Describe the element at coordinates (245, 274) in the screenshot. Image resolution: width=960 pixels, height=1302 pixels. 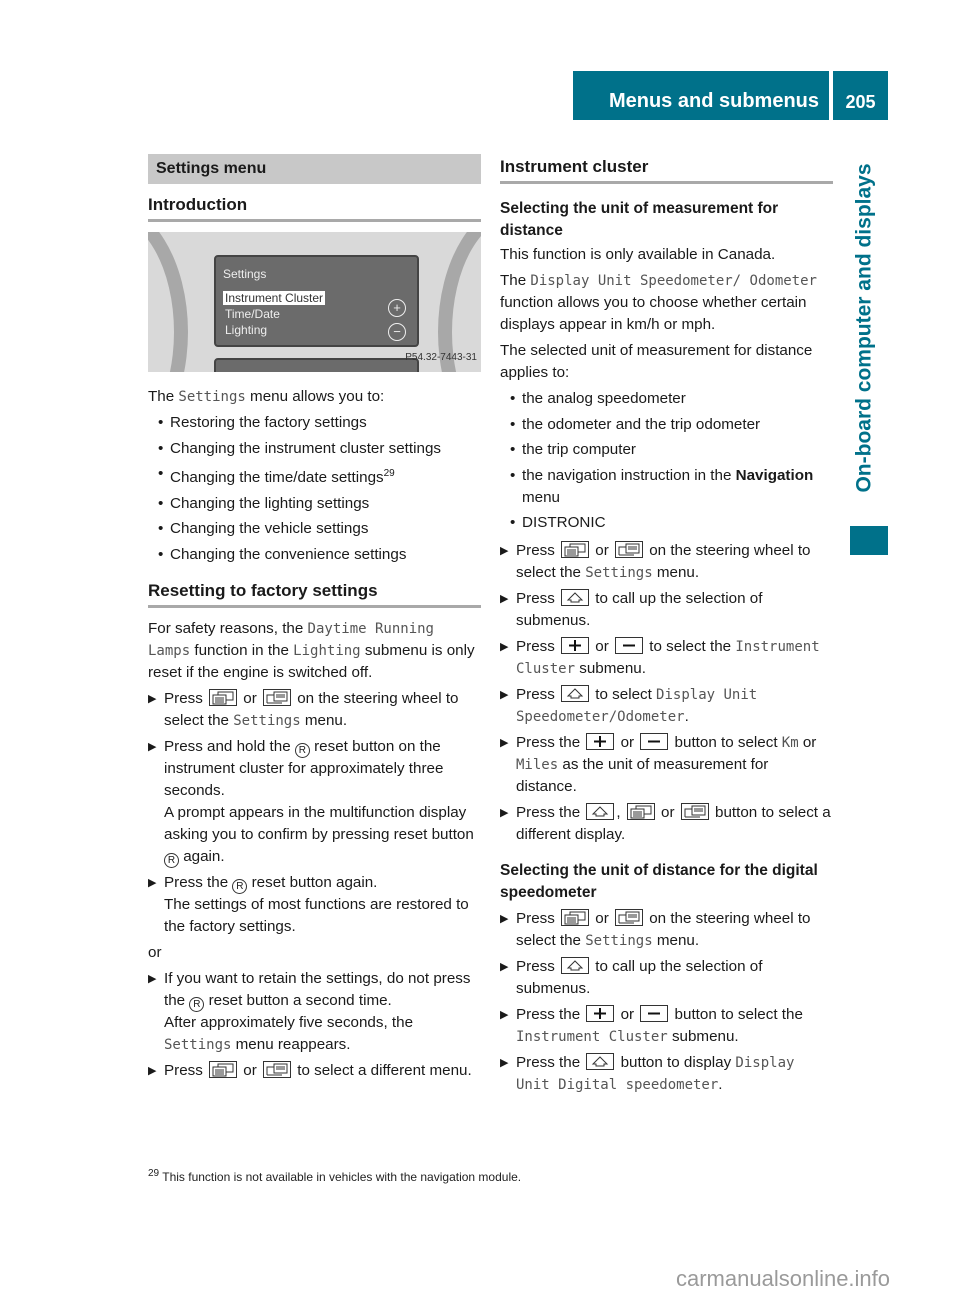
I see `display-title: Settings` at that location.